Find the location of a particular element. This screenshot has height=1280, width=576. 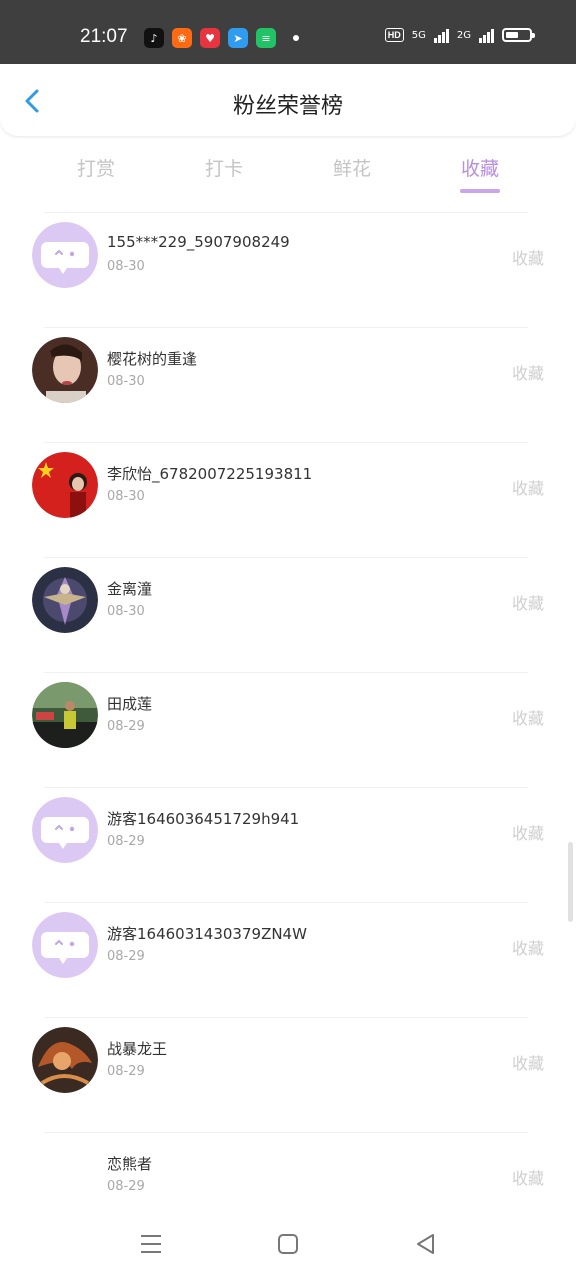

net2-label: 2G is located at coordinates (463, 35).